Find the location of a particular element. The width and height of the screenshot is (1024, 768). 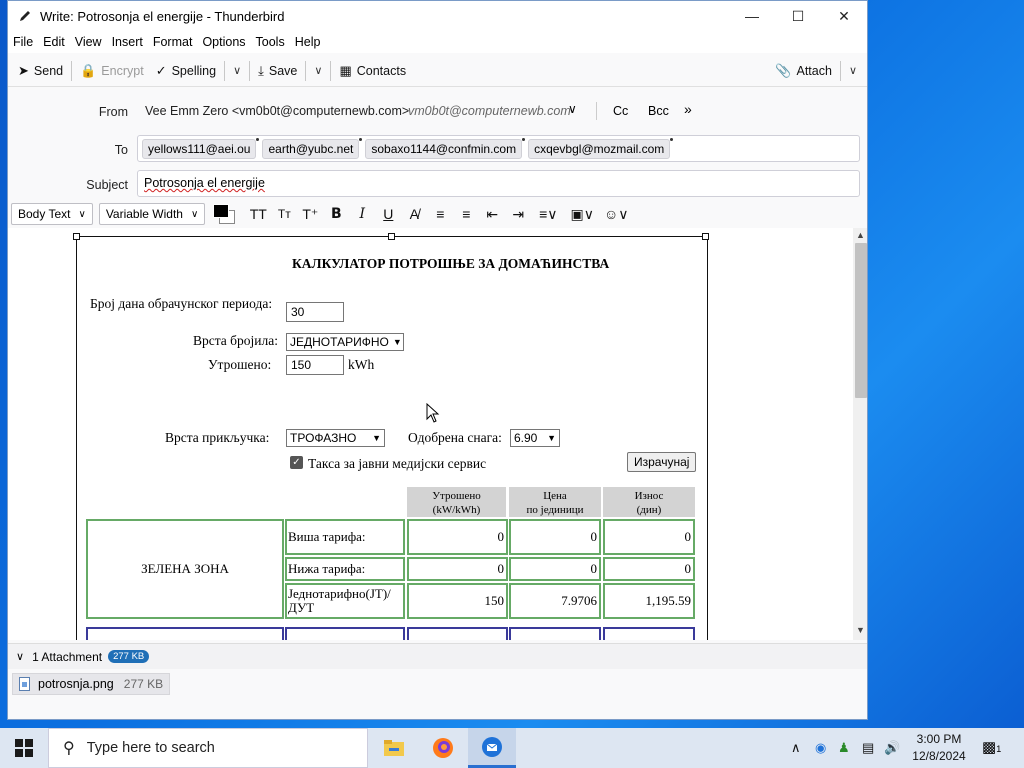

save-dropdown-icon: ∨ is located at coordinates (318, 70).